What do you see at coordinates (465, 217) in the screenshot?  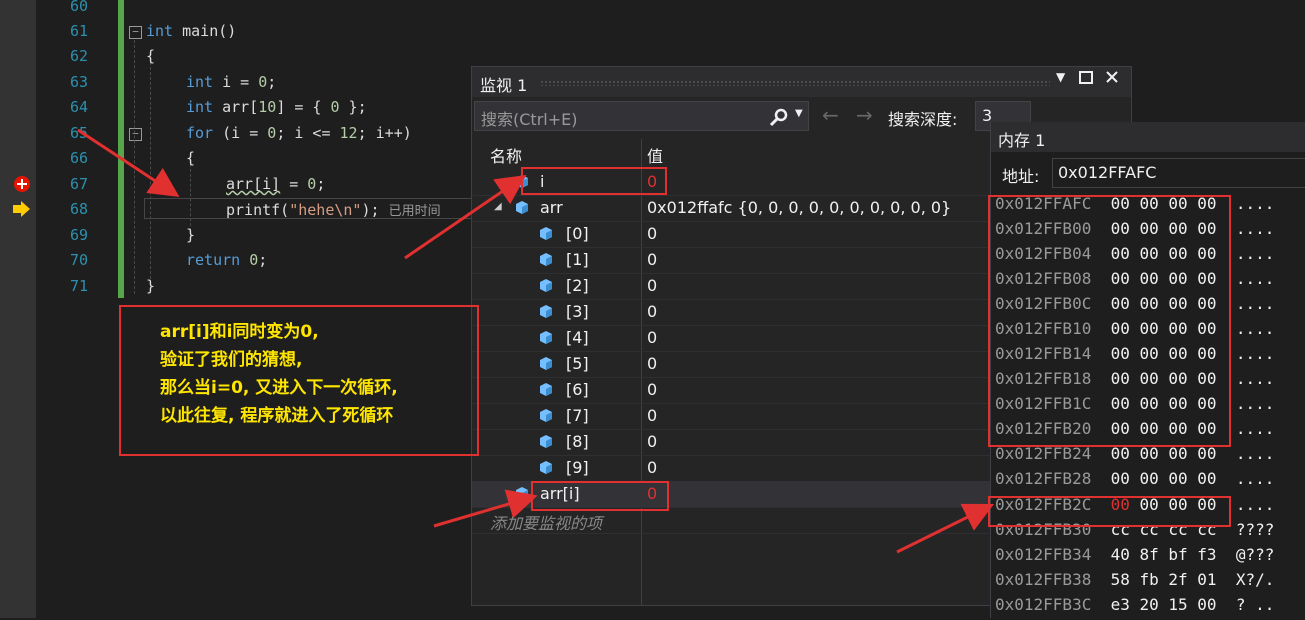 I see `arrow-to-watch-i` at bounding box center [465, 217].